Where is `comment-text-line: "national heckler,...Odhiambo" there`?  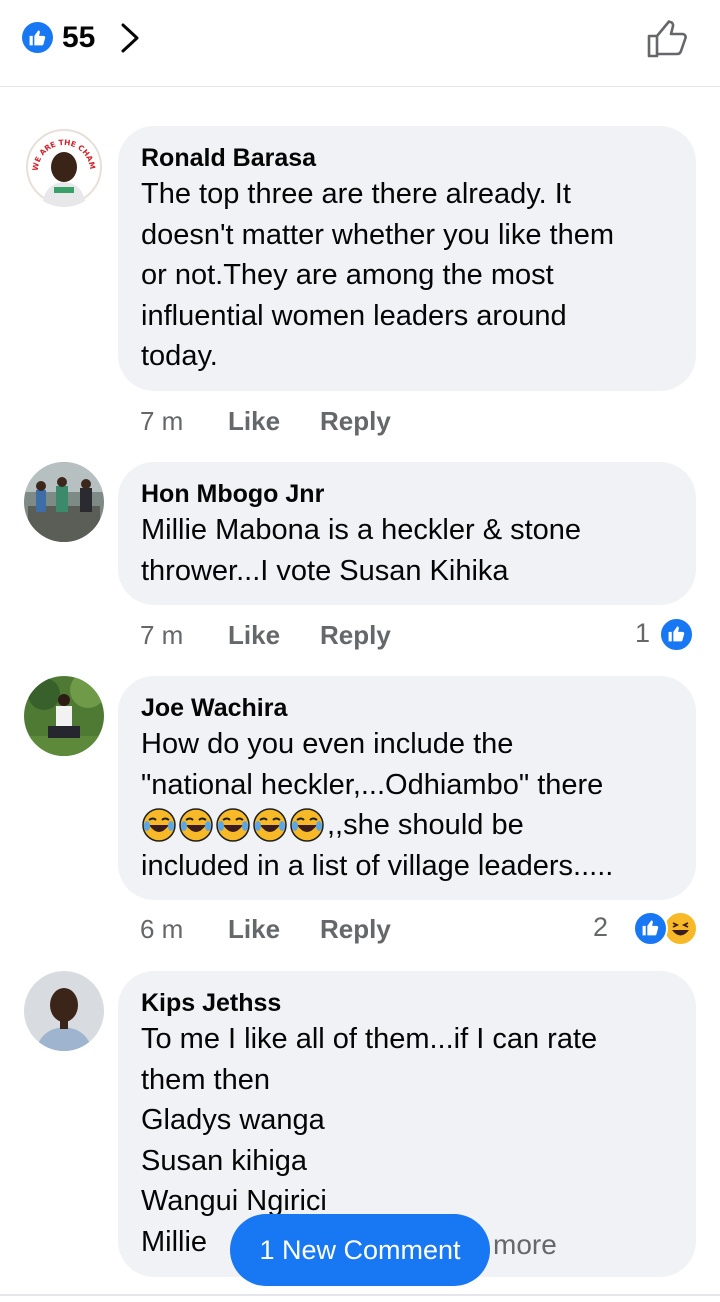 comment-text-line: "national heckler,...Odhiambo" there is located at coordinates (372, 784).